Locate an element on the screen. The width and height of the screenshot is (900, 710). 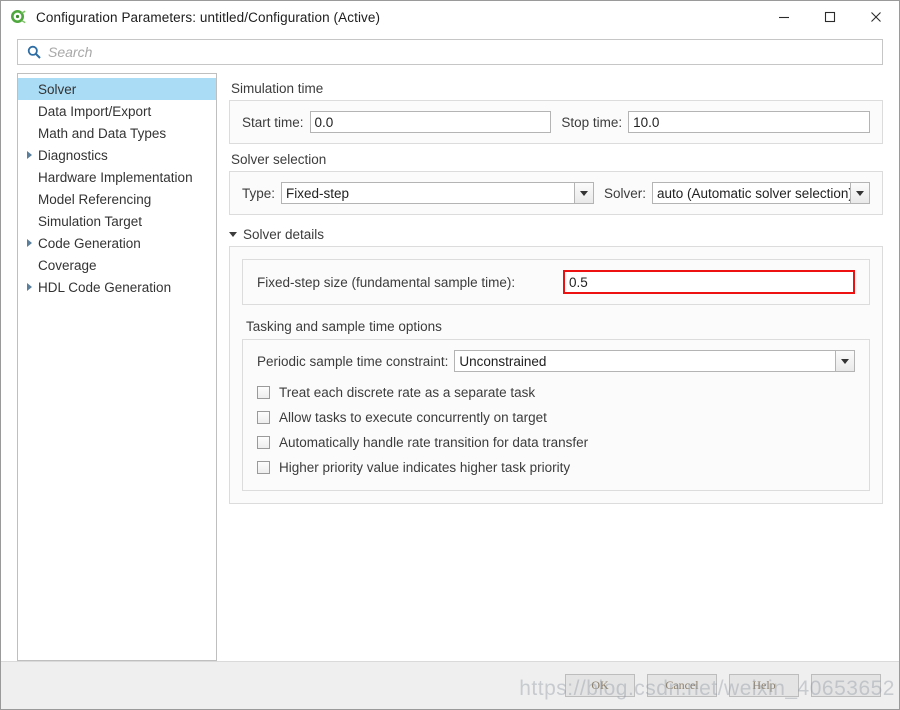
minimize-icon is located at coordinates (784, 17).